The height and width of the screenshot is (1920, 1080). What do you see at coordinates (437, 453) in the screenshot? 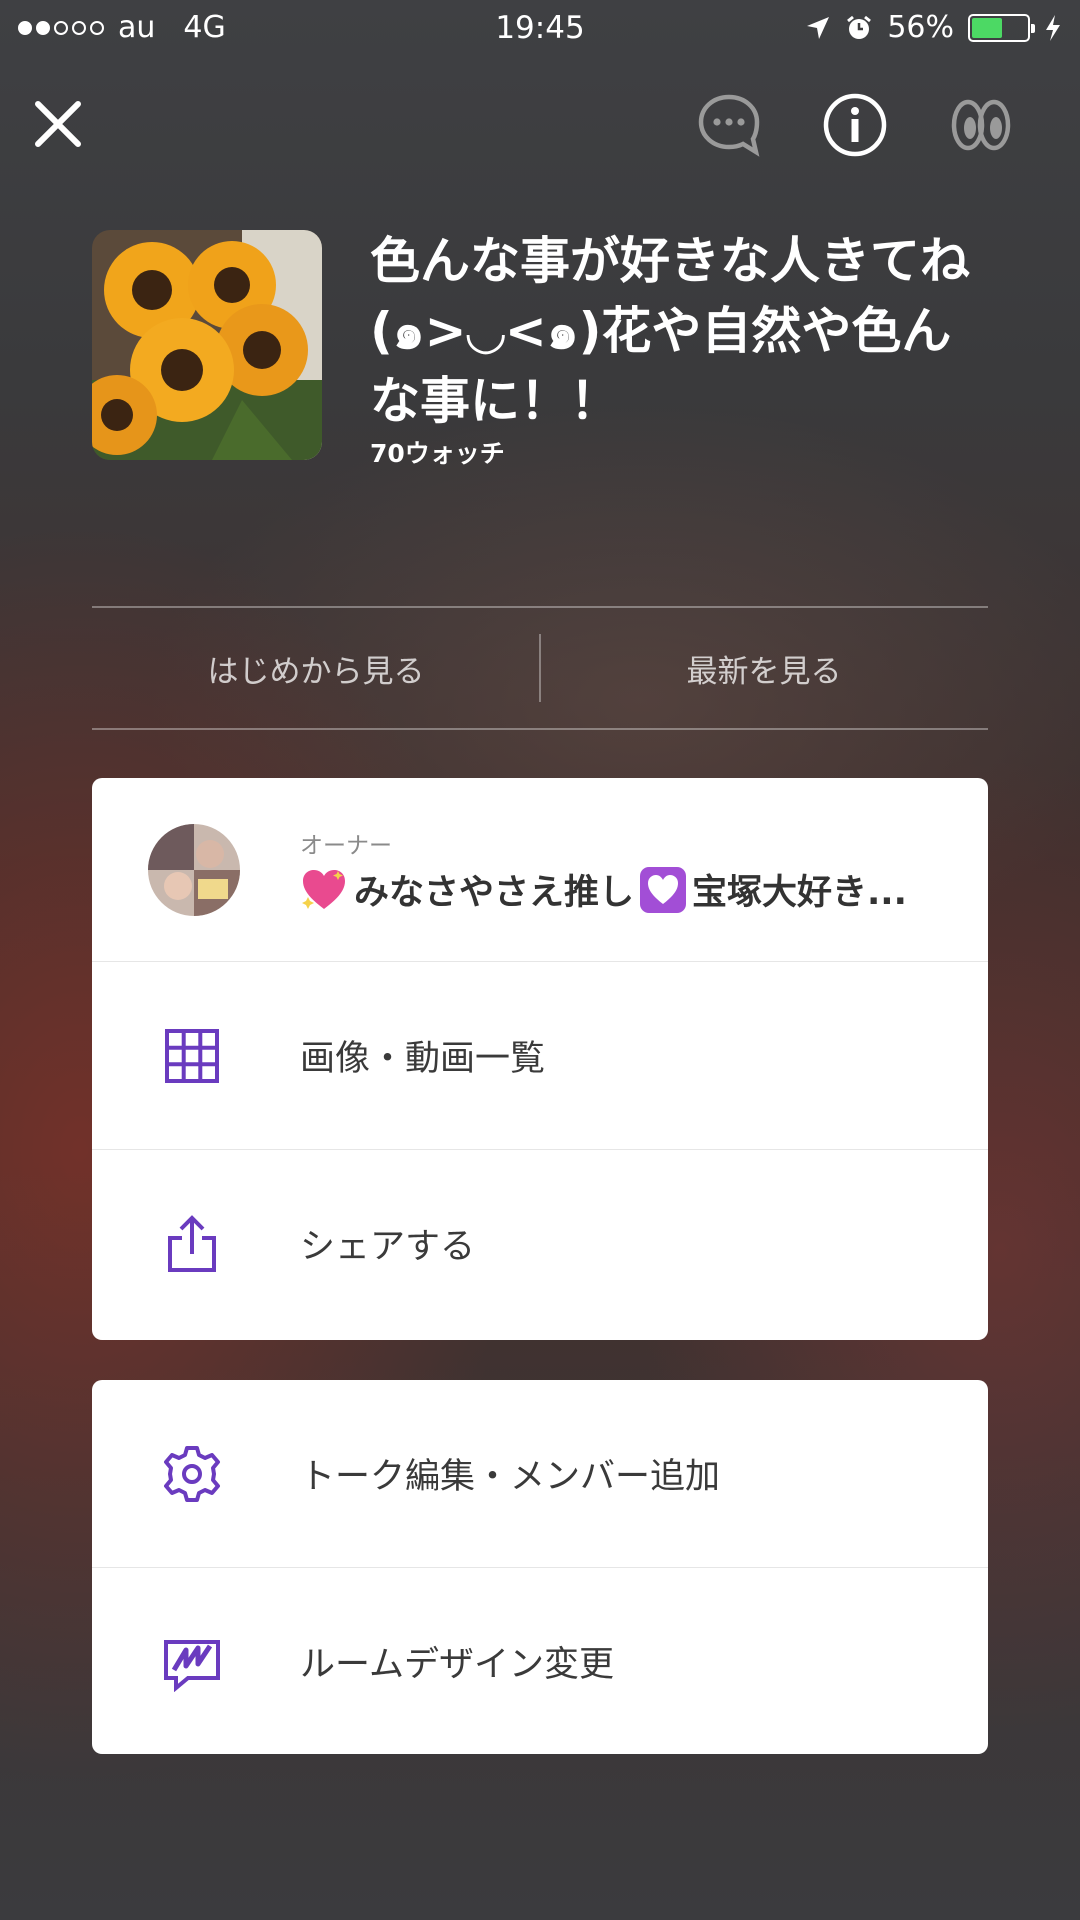
I see `watch-count: 70ウォッチ` at bounding box center [437, 453].